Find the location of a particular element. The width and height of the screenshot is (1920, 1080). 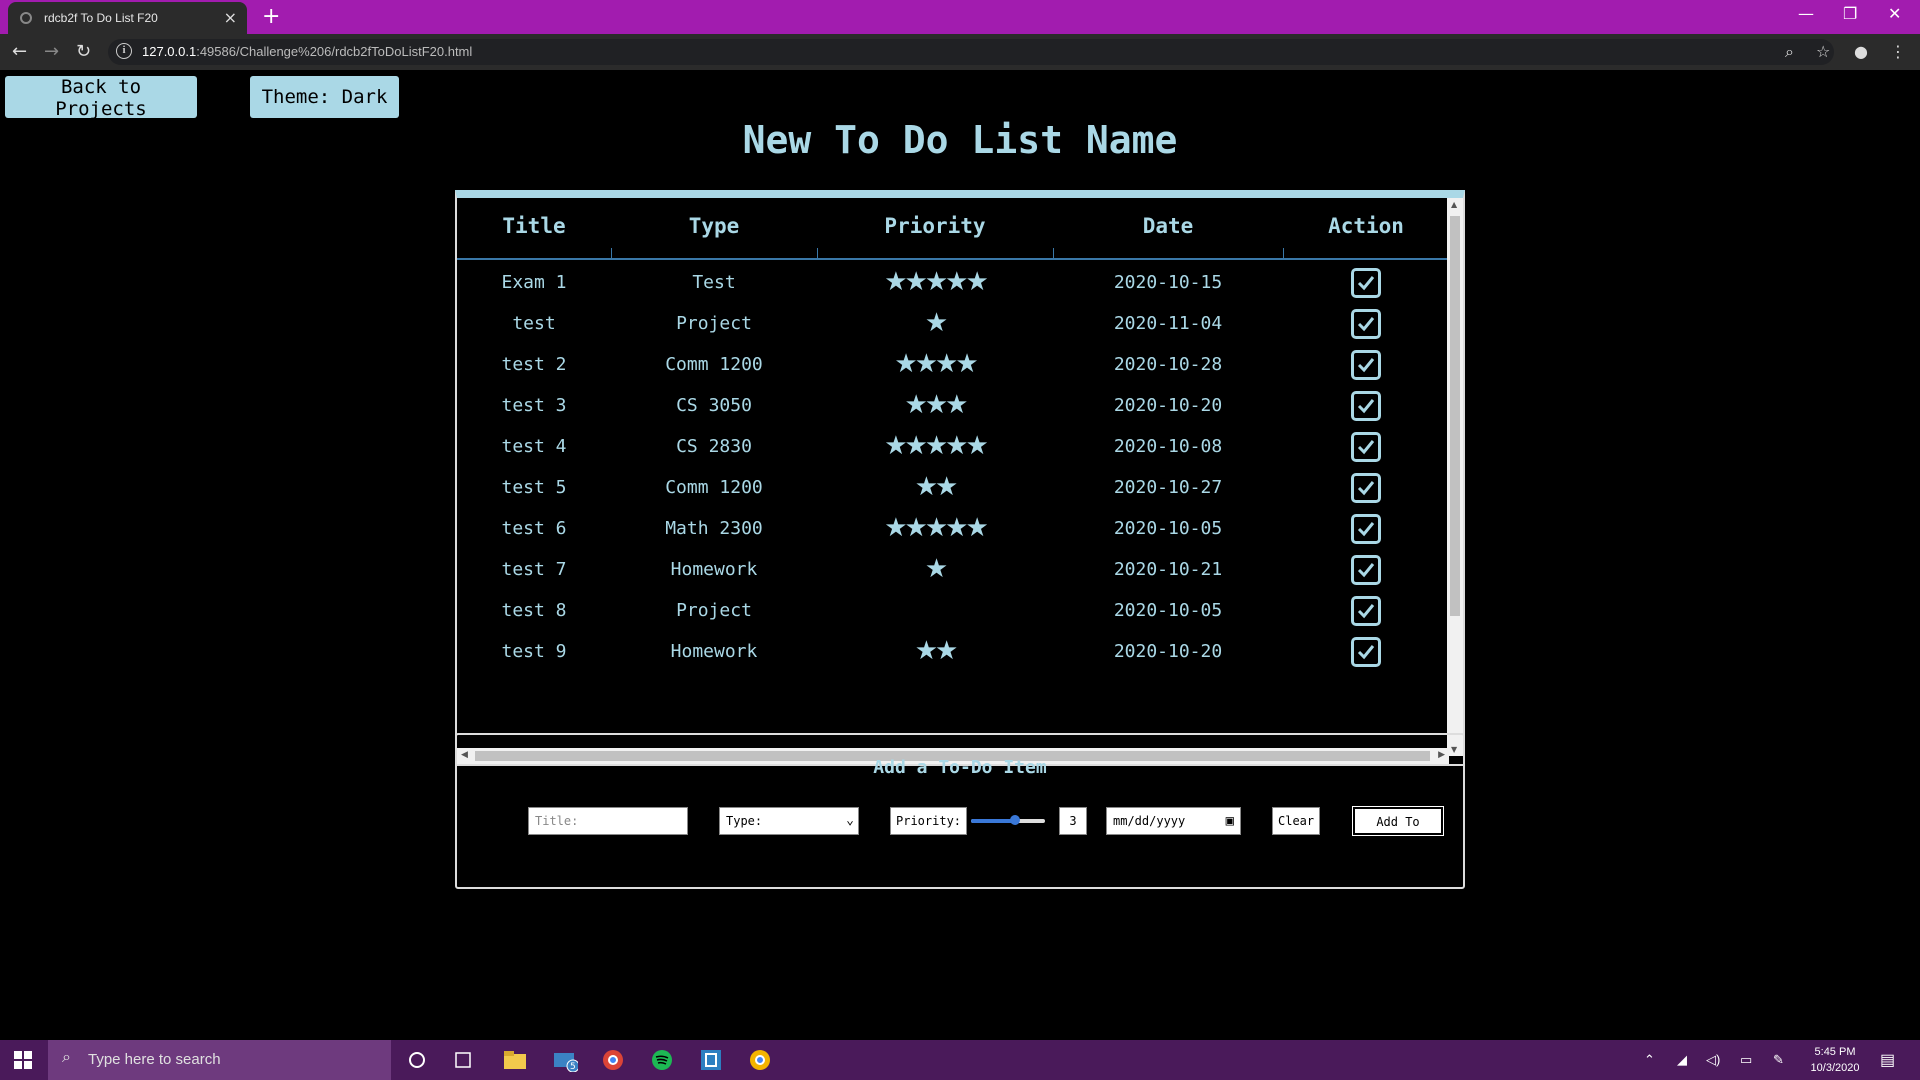

visual-studio-icon is located at coordinates (711, 1060).